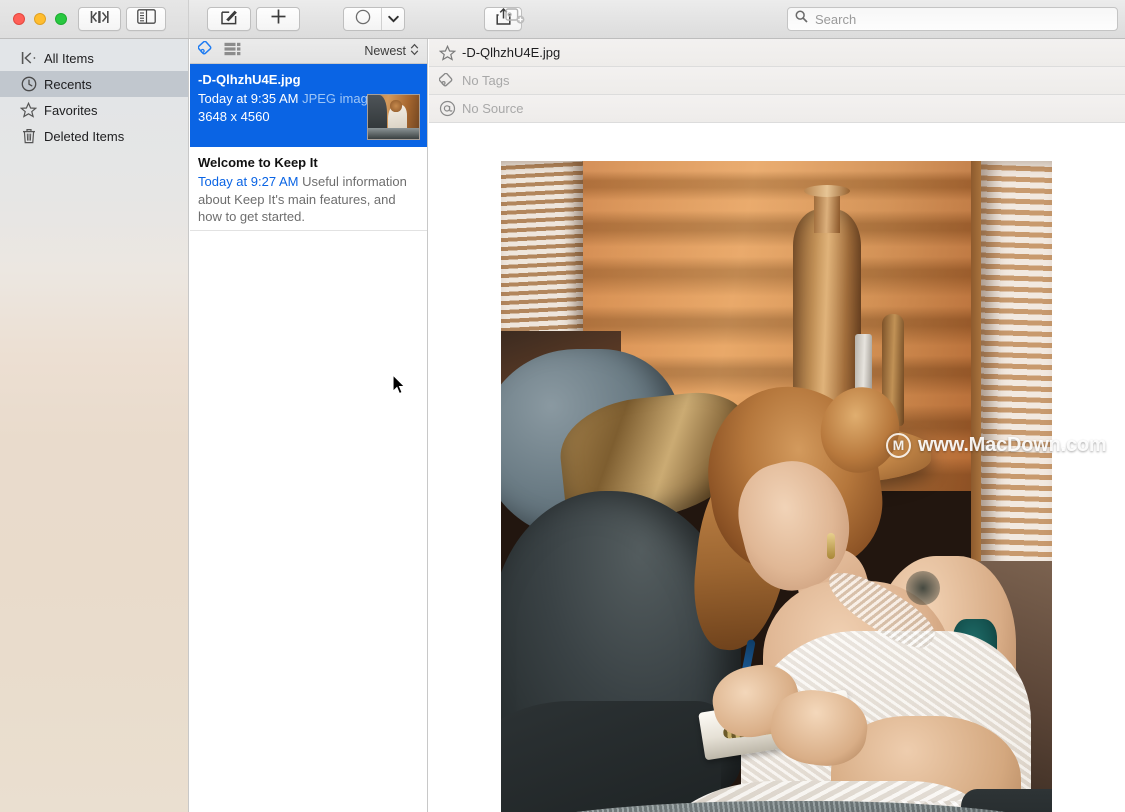  I want to click on list-item-dimensions: 3648 x 4560, so click(234, 116).